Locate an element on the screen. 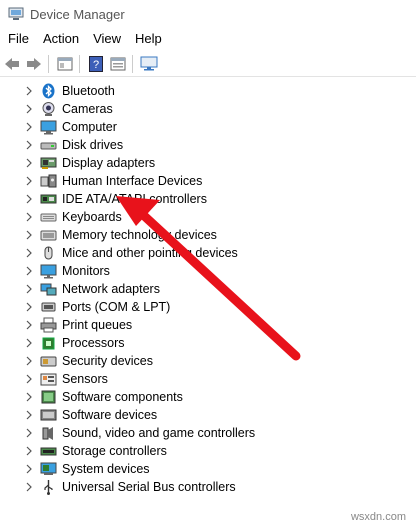 The image size is (416, 529). console-tree-icon is located at coordinates (65, 64).